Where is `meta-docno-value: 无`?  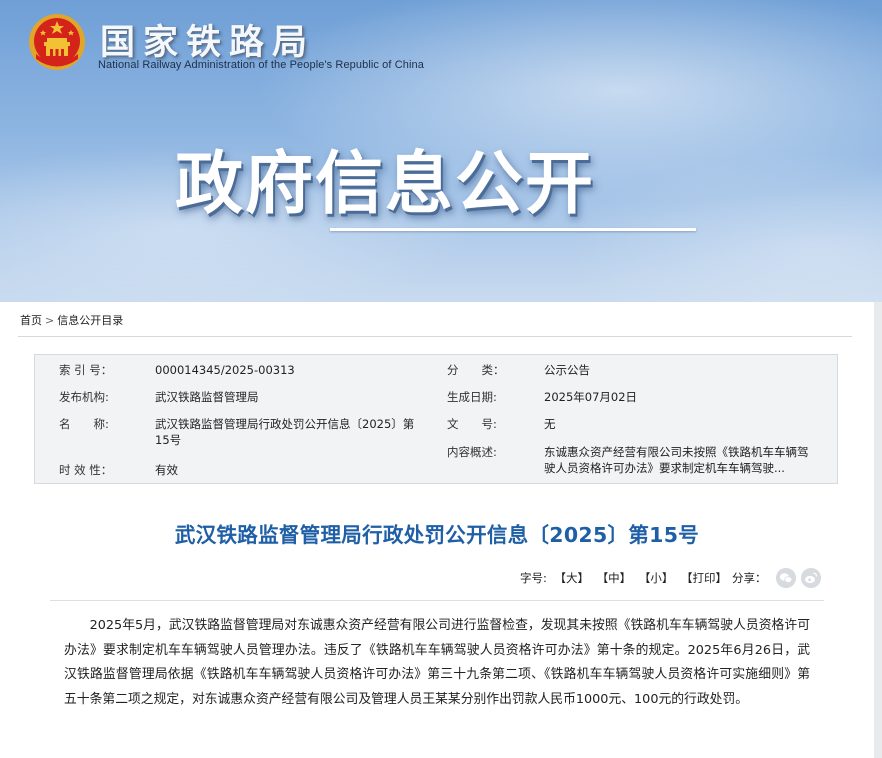
meta-docno-value: 无 is located at coordinates (550, 424).